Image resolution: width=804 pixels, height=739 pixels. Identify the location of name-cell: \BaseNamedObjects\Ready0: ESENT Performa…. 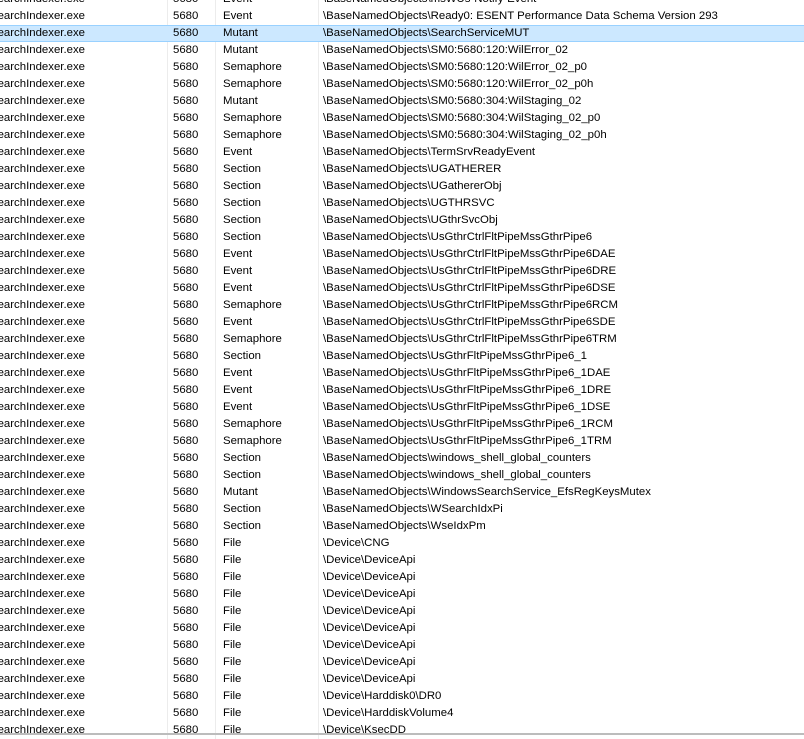
(520, 16).